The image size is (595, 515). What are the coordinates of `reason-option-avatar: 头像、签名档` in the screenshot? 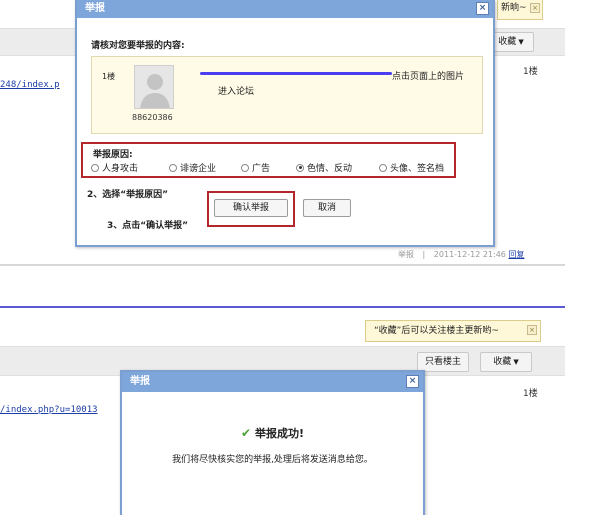 It's located at (411, 167).